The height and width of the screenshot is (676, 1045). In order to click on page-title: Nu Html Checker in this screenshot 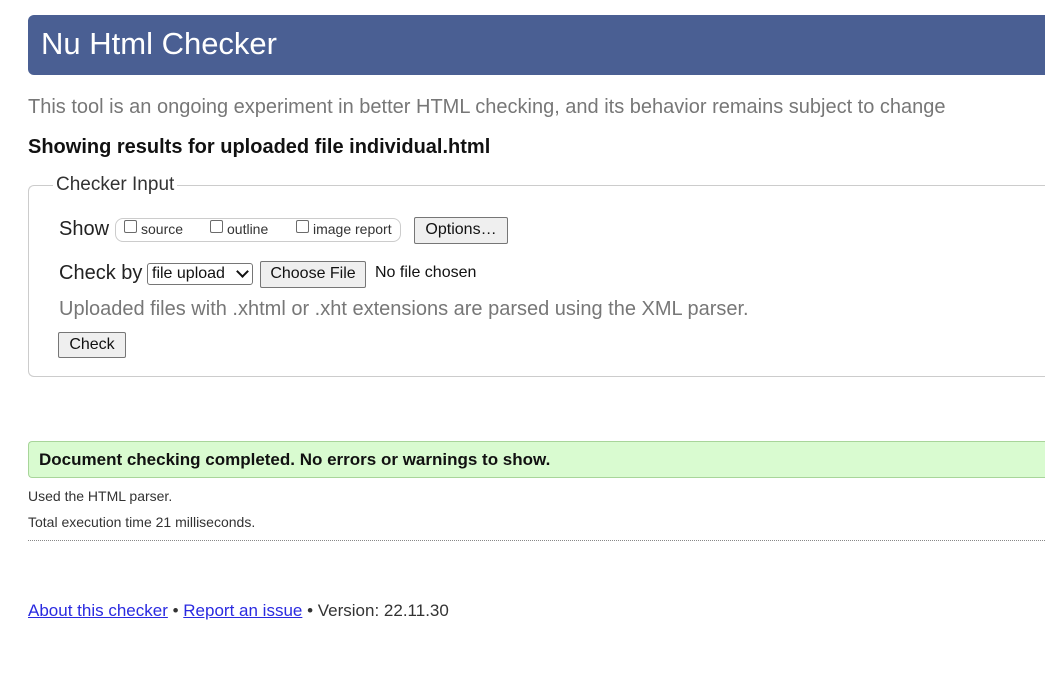, I will do `click(159, 43)`.